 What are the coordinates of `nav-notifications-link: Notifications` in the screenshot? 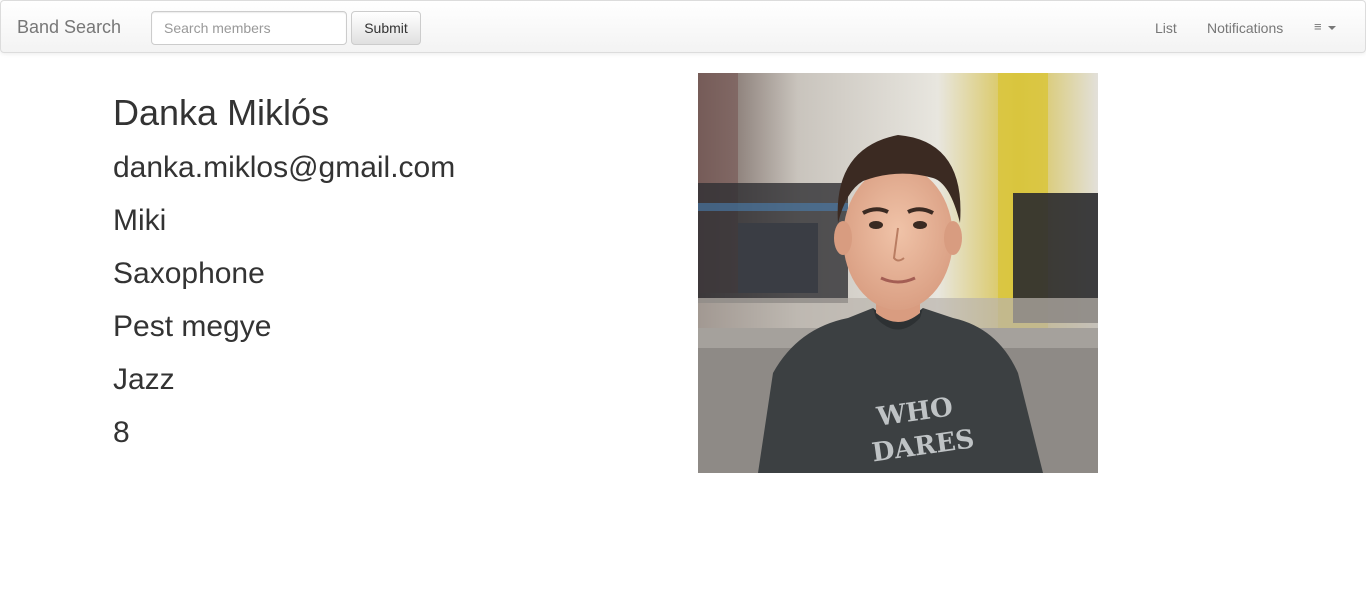 It's located at (1245, 28).